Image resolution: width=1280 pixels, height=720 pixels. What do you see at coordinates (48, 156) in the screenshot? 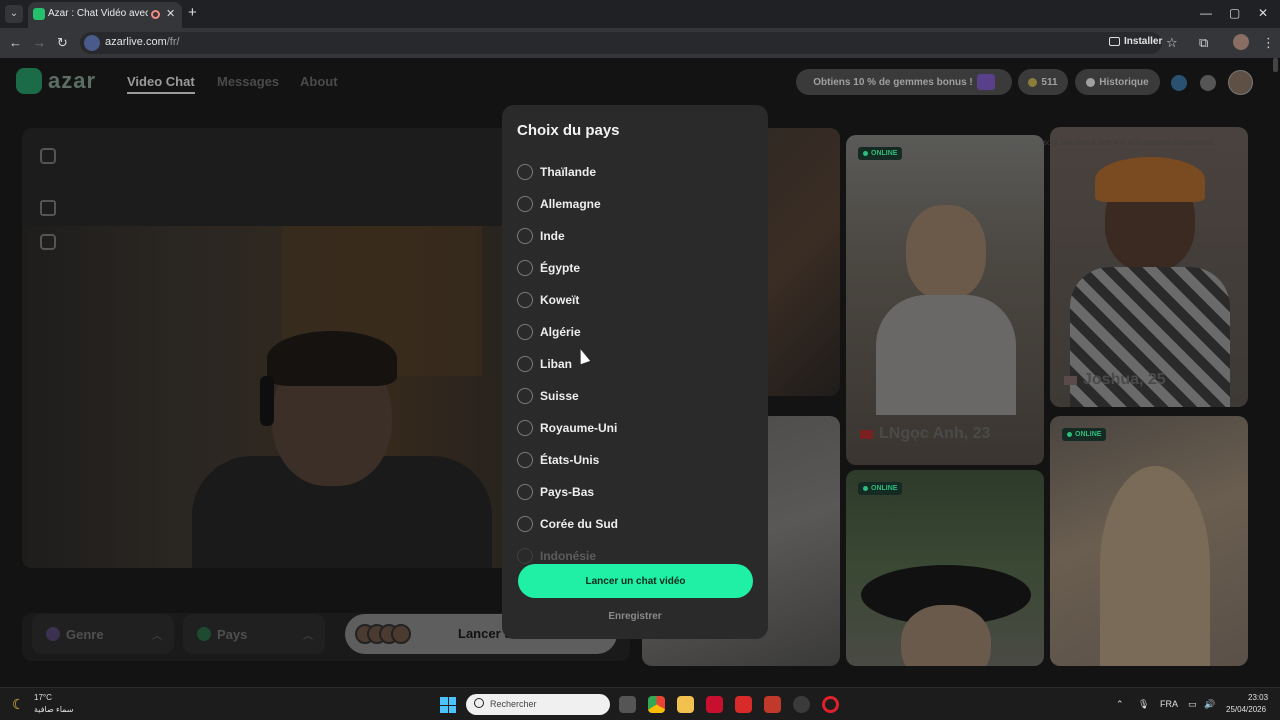
I see `expand-icon` at bounding box center [48, 156].